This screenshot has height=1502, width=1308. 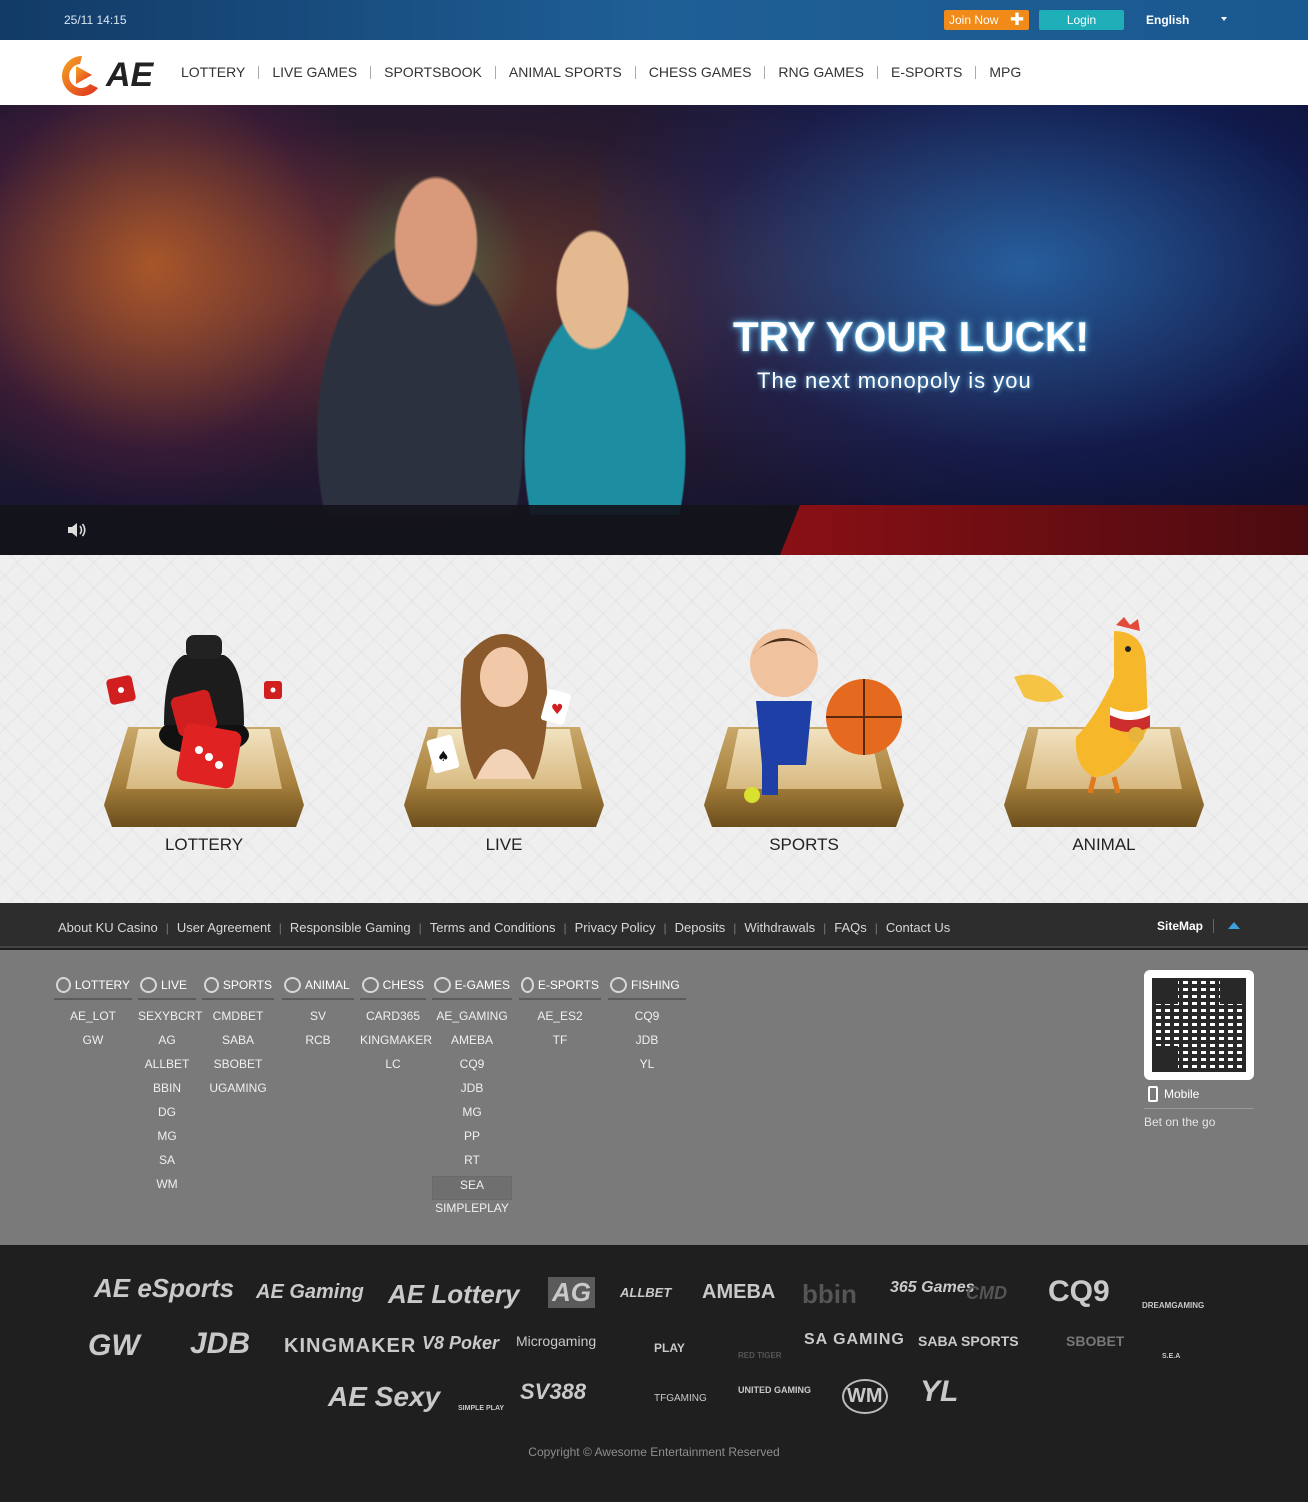 What do you see at coordinates (93, 1044) in the screenshot?
I see `sitemap-item: GW` at bounding box center [93, 1044].